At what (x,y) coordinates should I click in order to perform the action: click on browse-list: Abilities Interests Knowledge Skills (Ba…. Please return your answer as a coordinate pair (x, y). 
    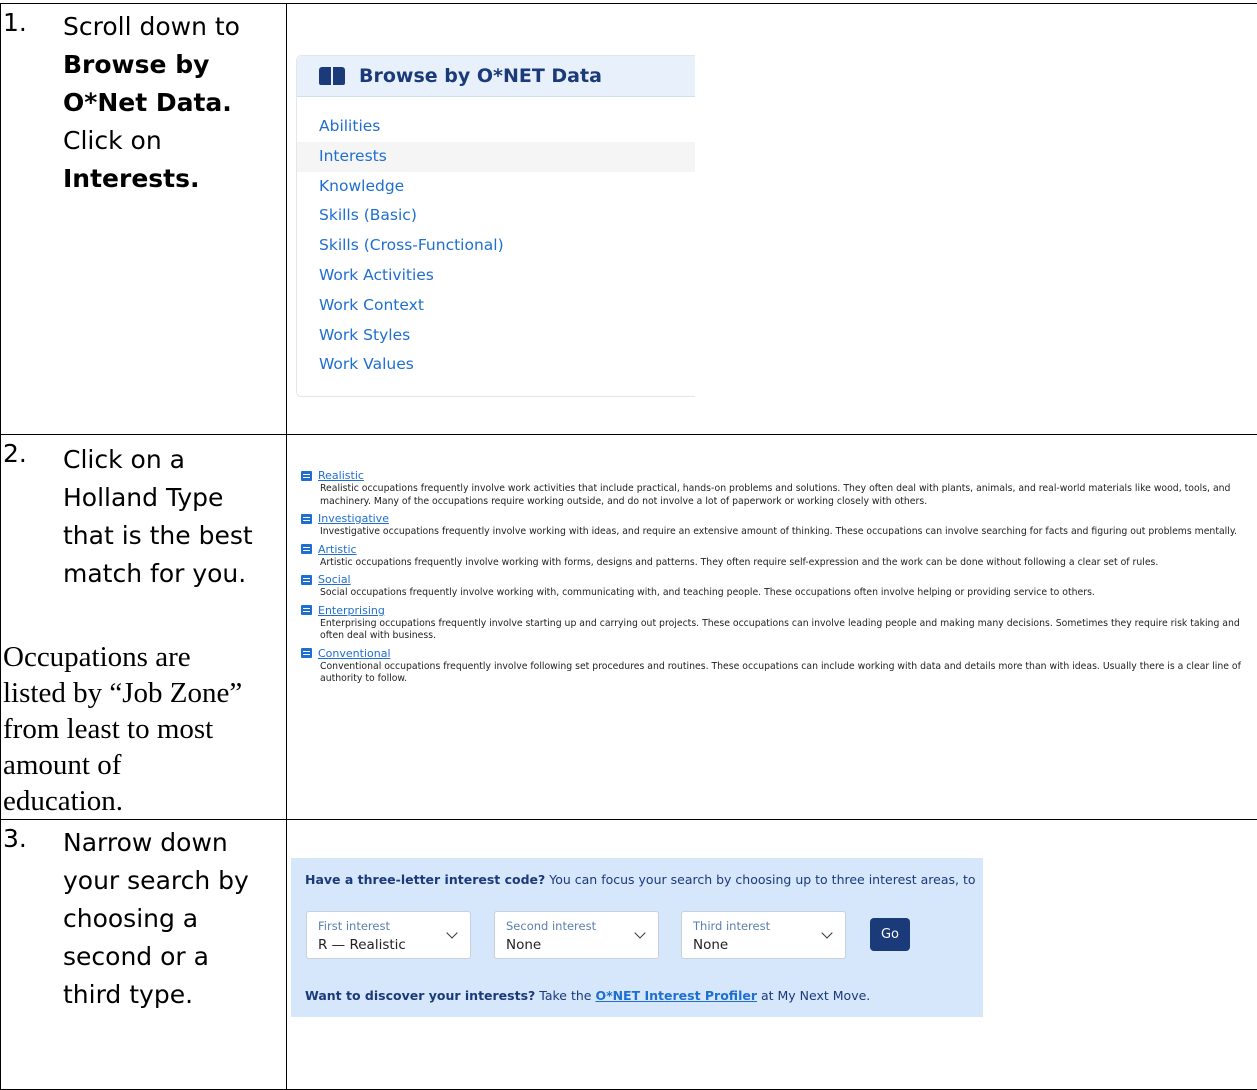
    Looking at the image, I should click on (496, 238).